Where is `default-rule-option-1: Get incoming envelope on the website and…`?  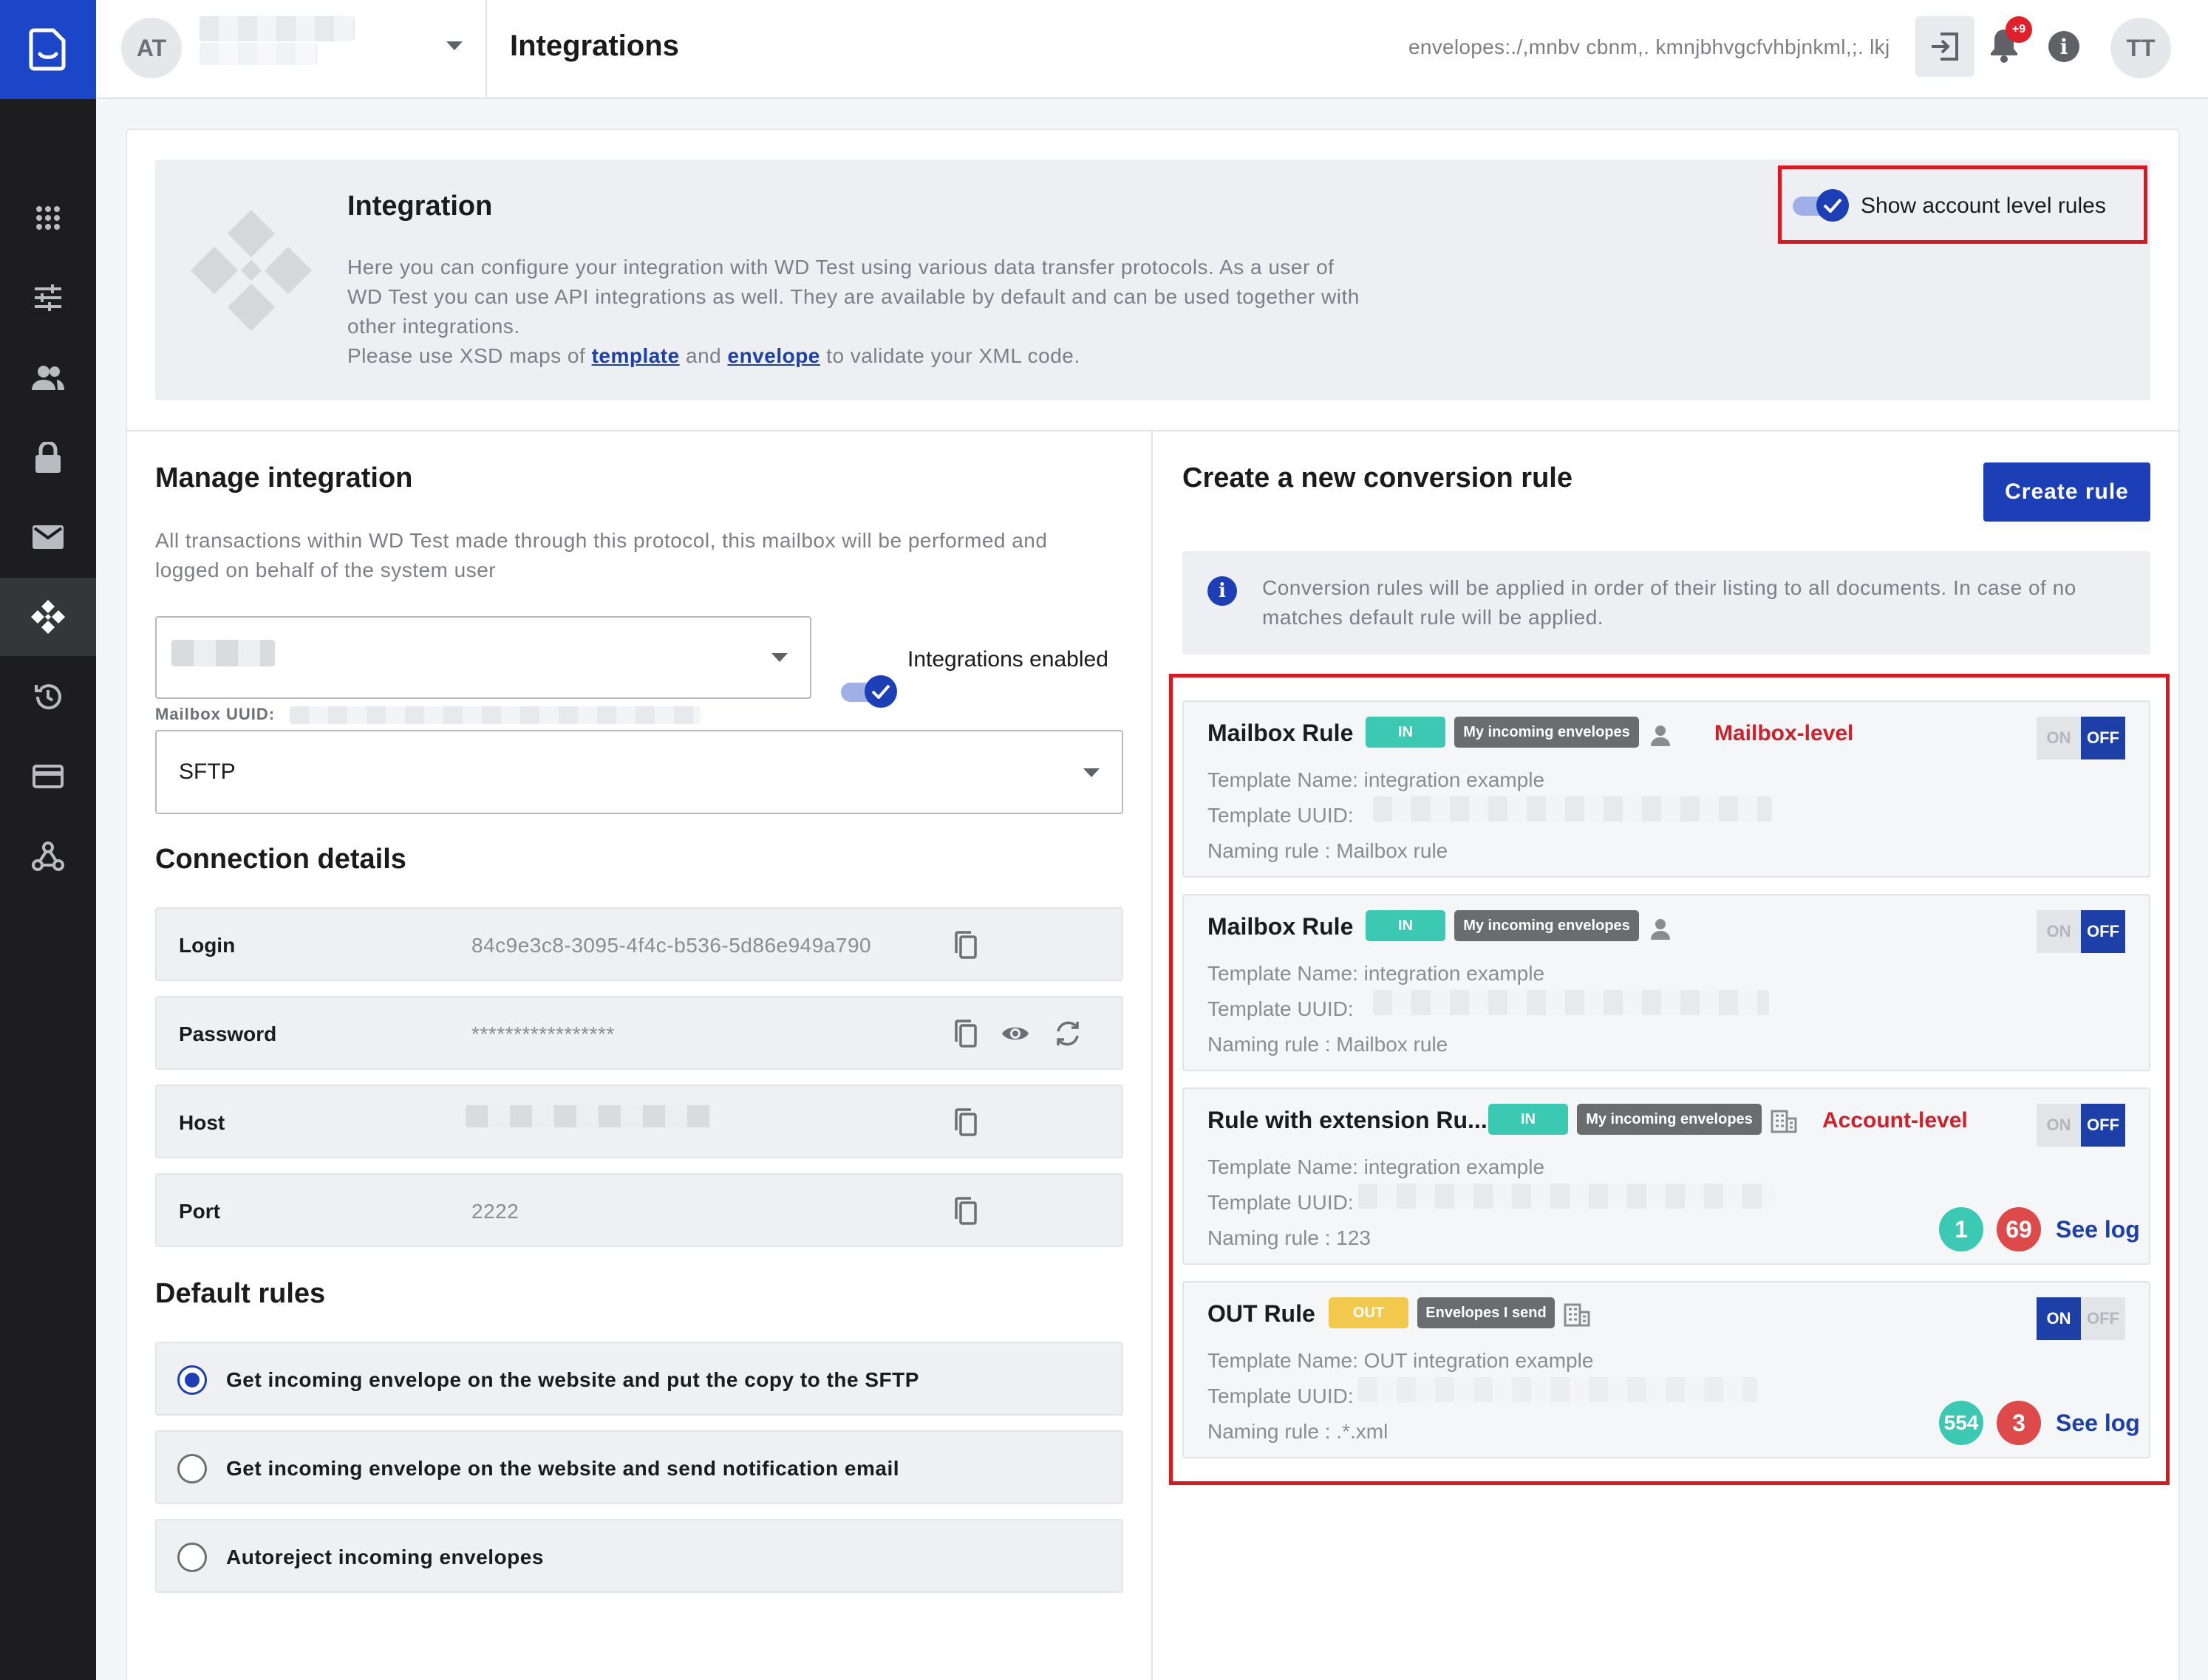
default-rule-option-1: Get incoming envelope on the website and… is located at coordinates (639, 1379).